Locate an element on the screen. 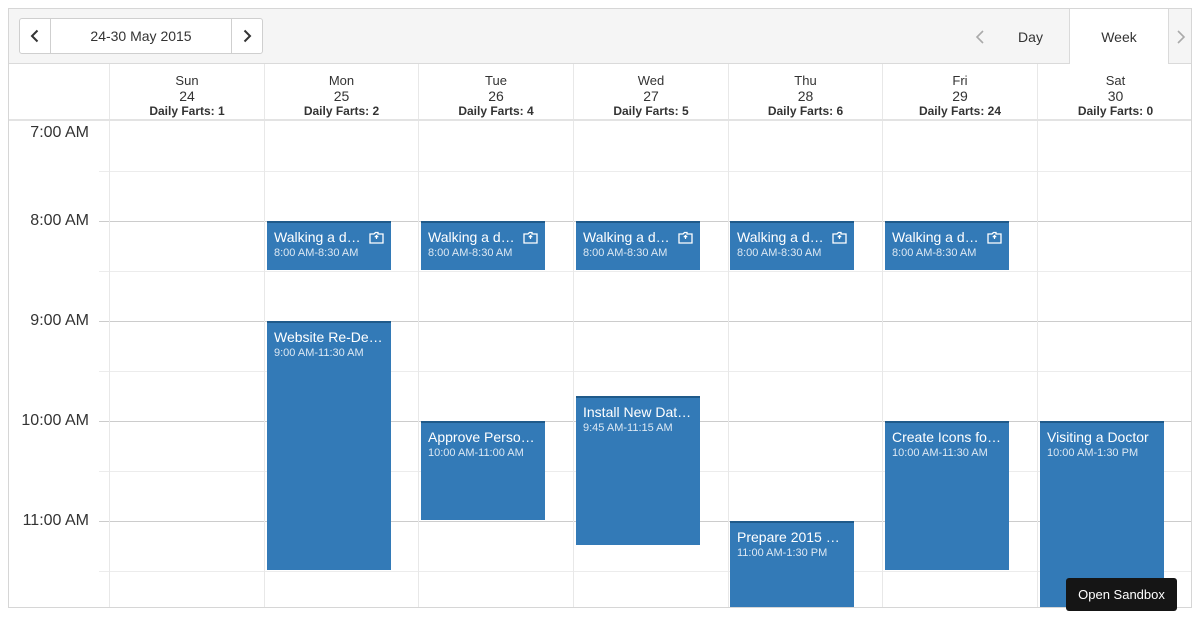  day-stat: Daily Farts: 1 is located at coordinates (187, 111).